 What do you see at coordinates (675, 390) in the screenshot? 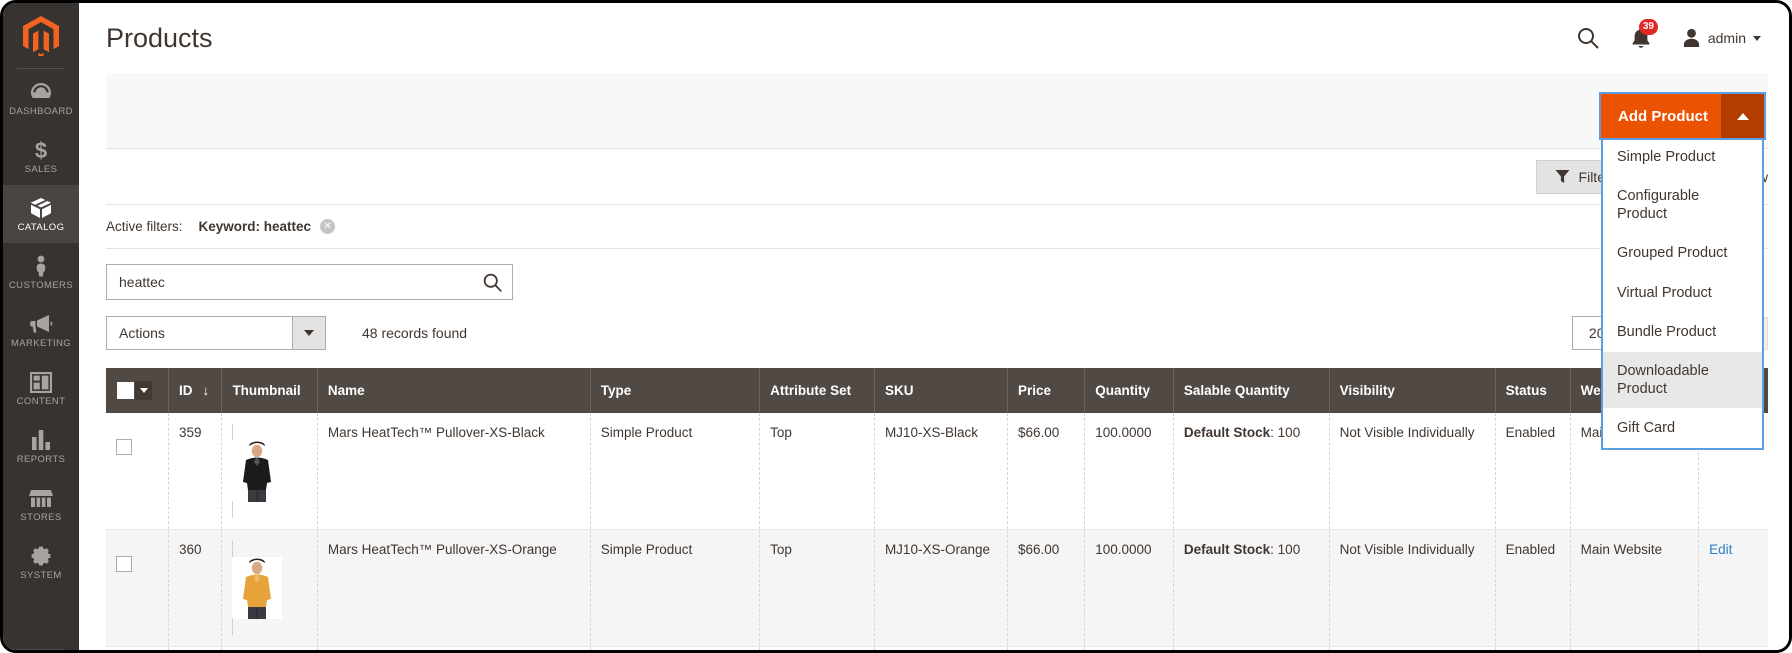
I see `column-header-type: Type` at bounding box center [675, 390].